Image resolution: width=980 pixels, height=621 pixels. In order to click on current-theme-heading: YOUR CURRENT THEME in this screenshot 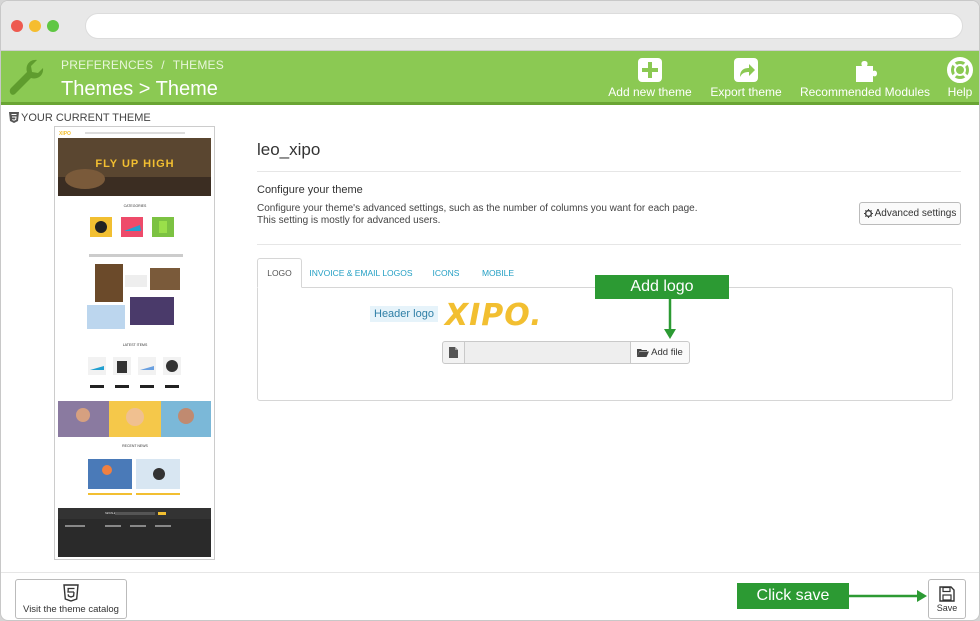, I will do `click(80, 118)`.